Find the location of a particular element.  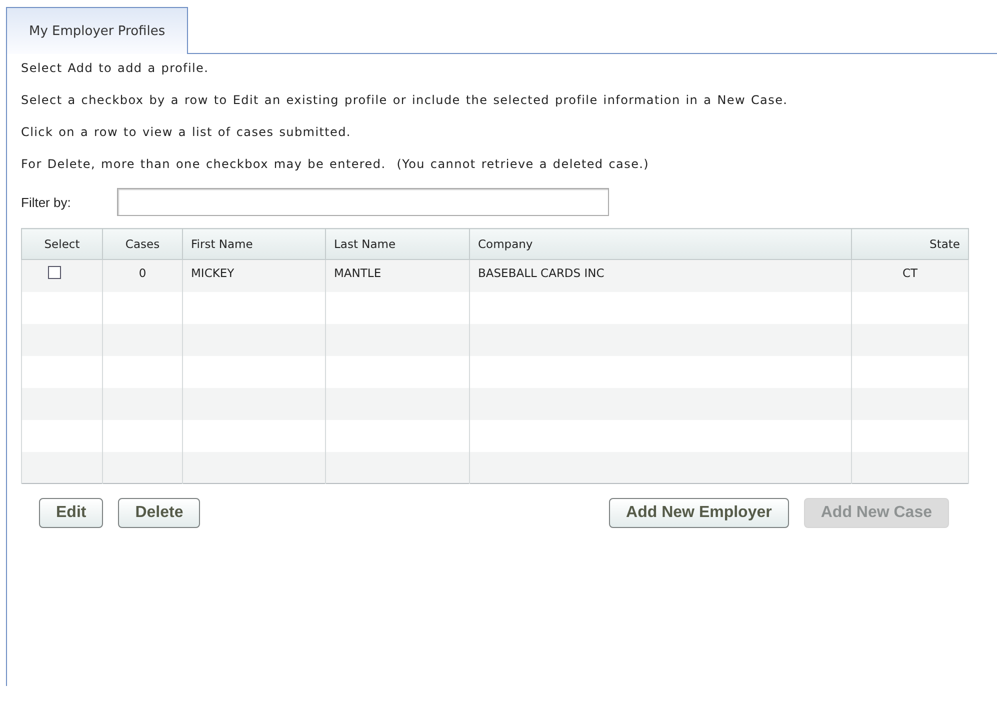

table-cell: BASEBALL CARDS INC is located at coordinates (661, 276).